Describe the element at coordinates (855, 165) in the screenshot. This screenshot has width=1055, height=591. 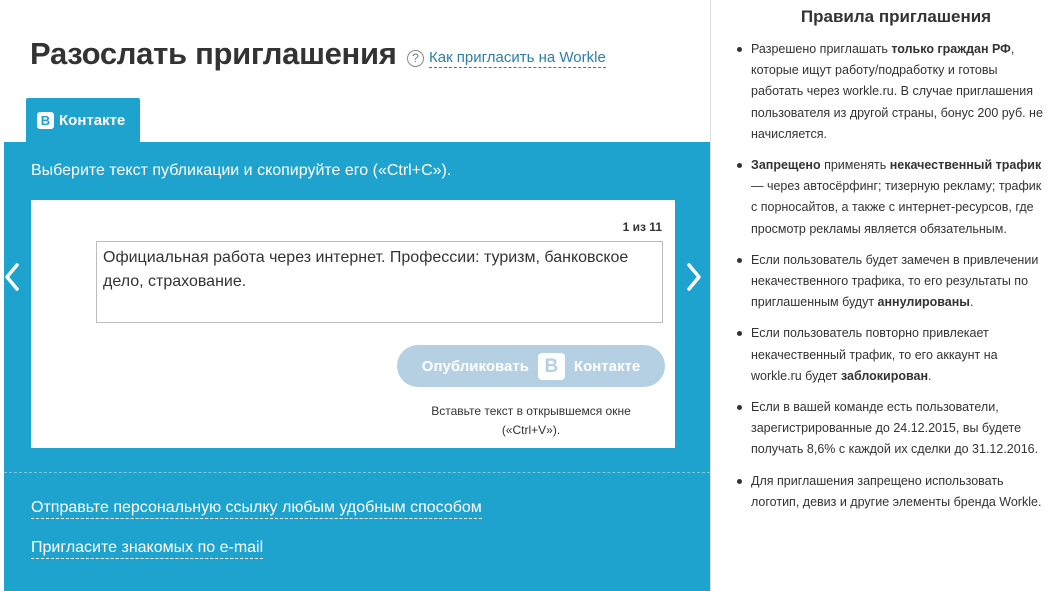
I see `rule-text: применять` at that location.